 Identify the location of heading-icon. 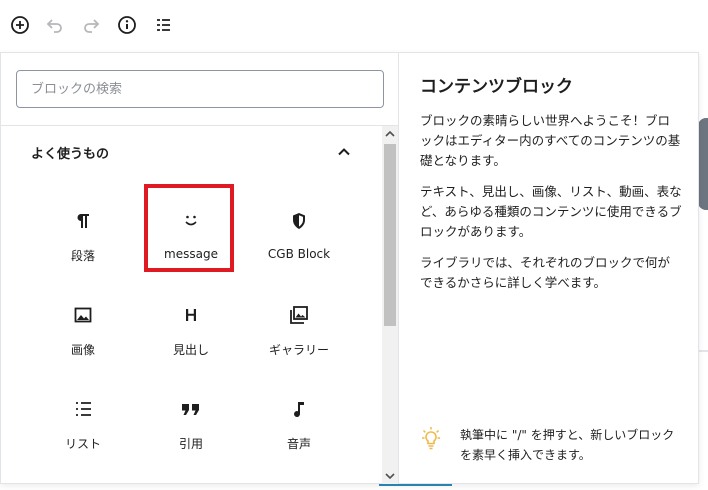
(191, 315).